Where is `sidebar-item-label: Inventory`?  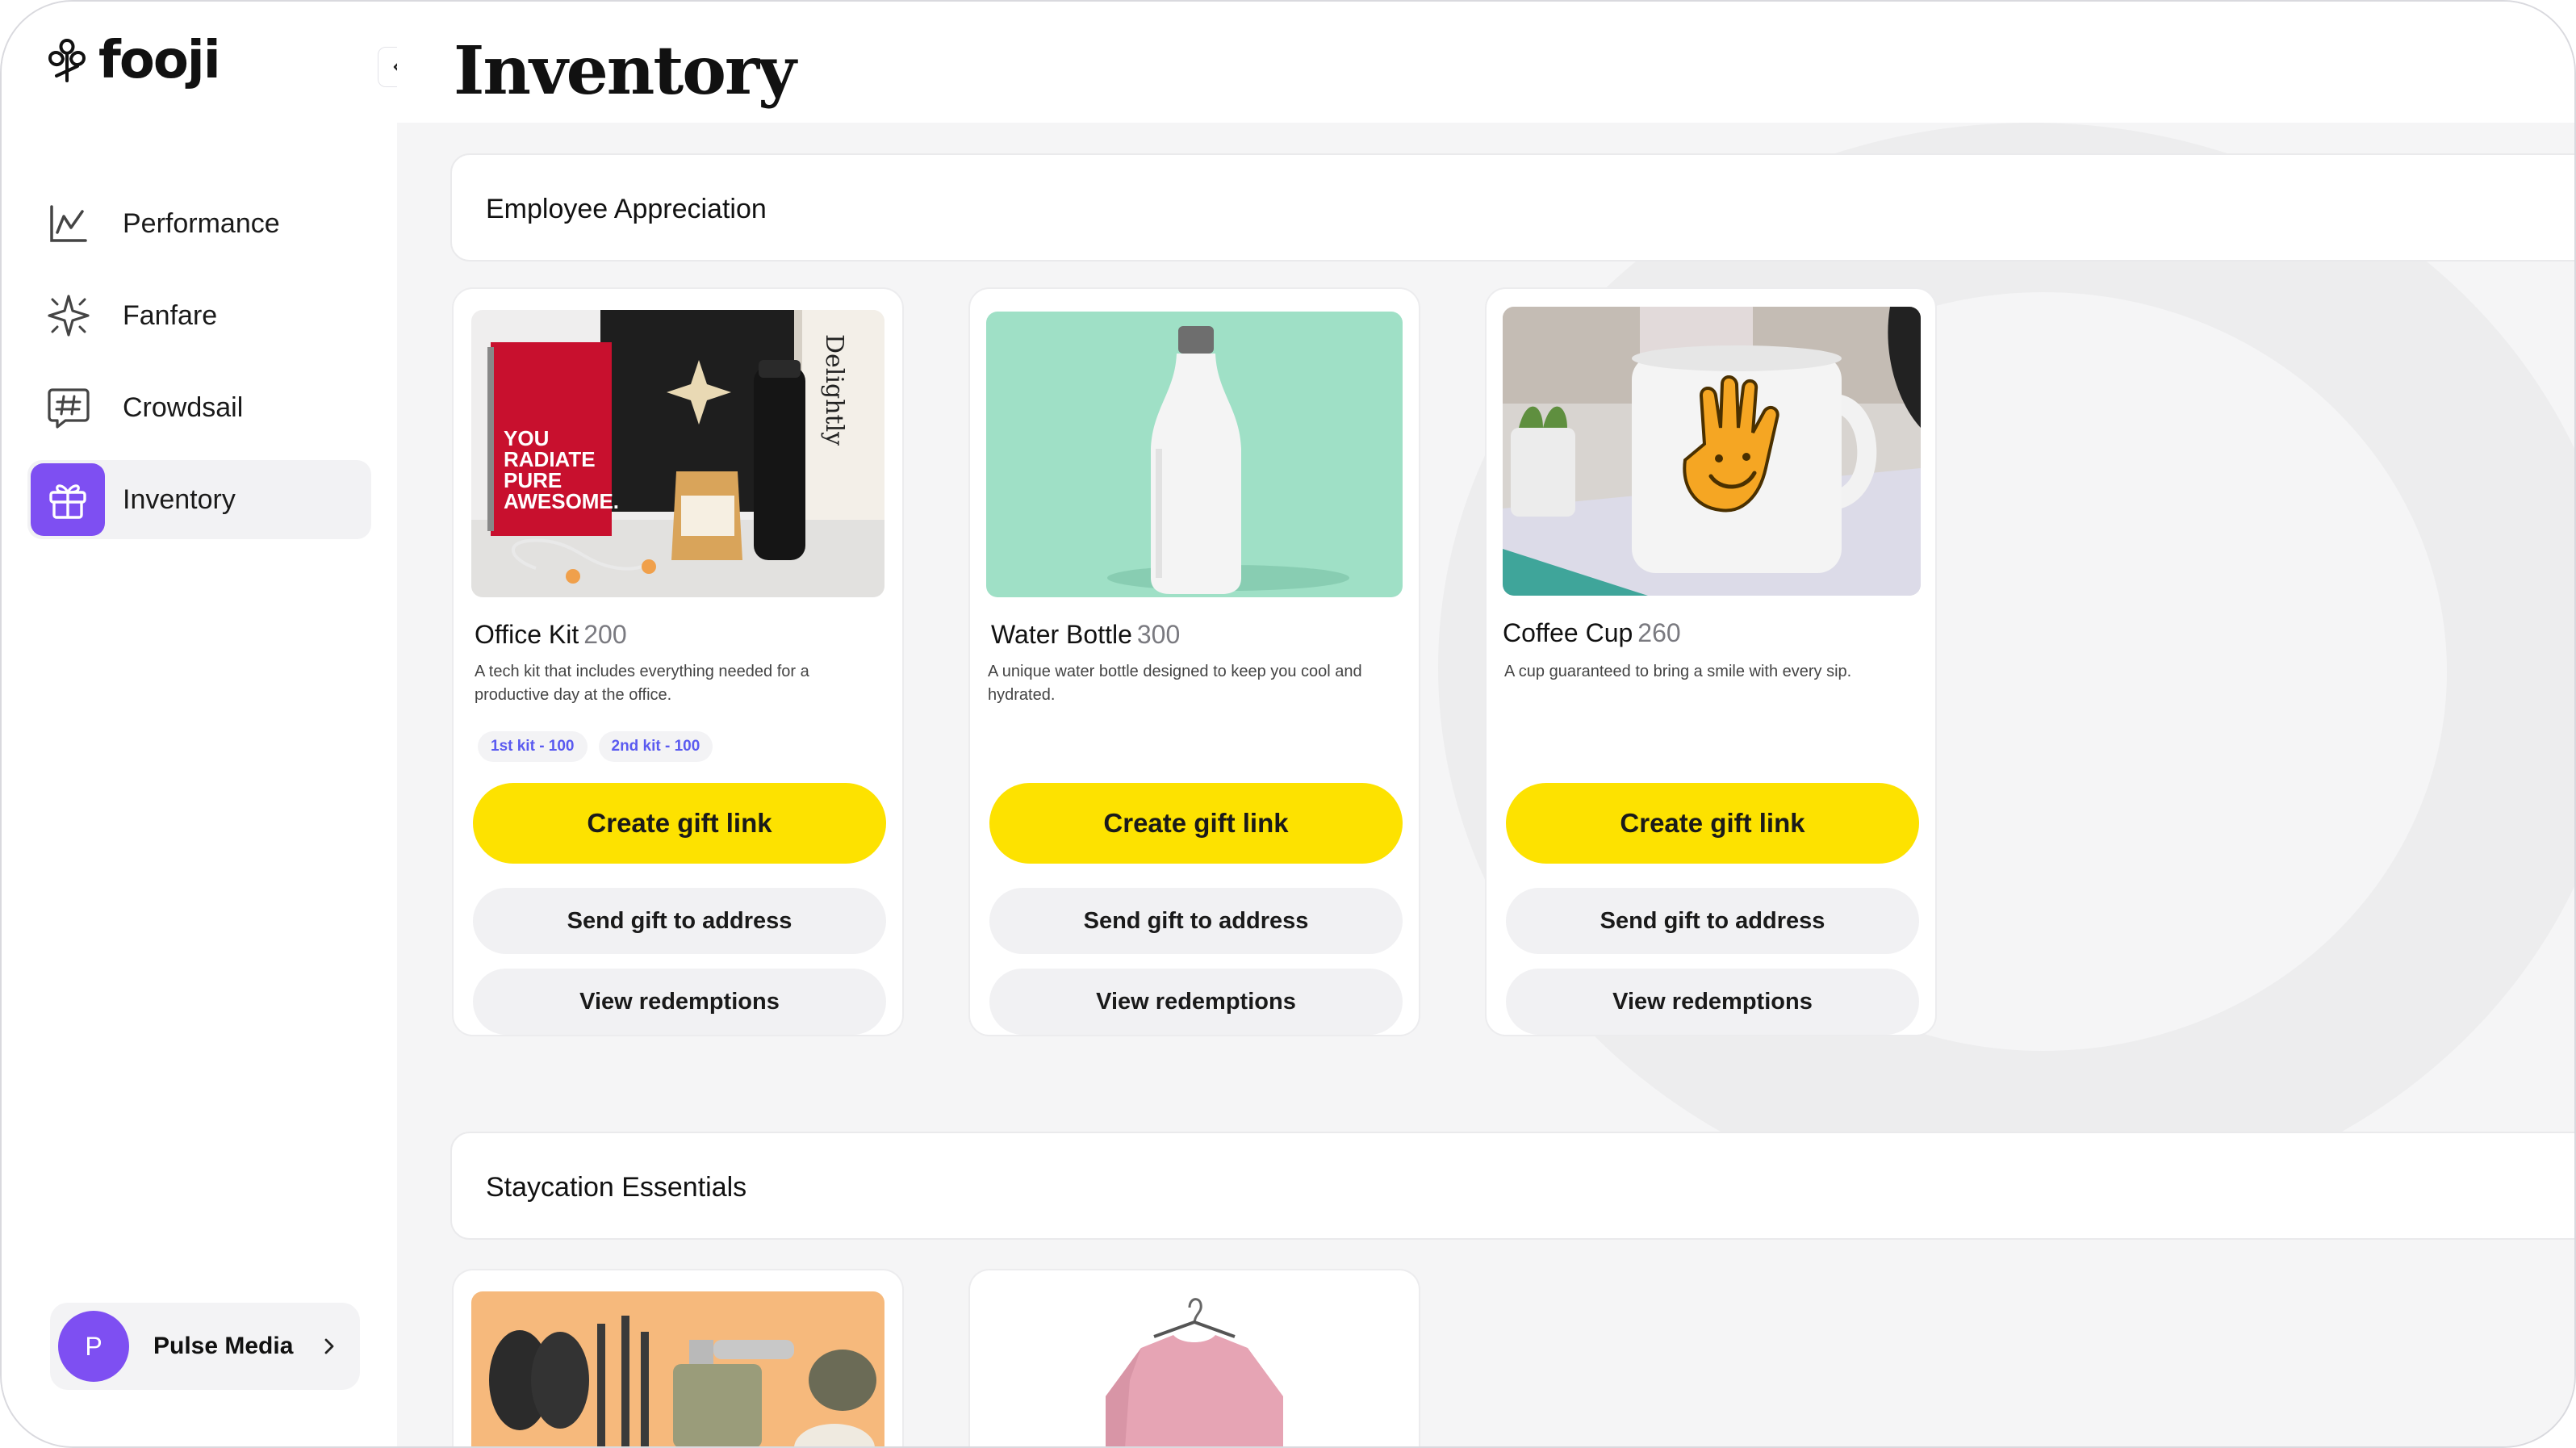 sidebar-item-label: Inventory is located at coordinates (179, 499).